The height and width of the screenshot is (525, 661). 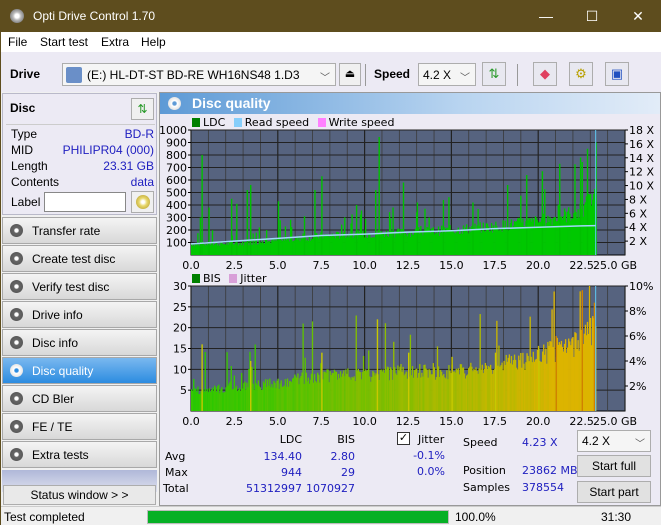 What do you see at coordinates (79, 426) in the screenshot?
I see `nav-item-fe-te: FE / TE` at bounding box center [79, 426].